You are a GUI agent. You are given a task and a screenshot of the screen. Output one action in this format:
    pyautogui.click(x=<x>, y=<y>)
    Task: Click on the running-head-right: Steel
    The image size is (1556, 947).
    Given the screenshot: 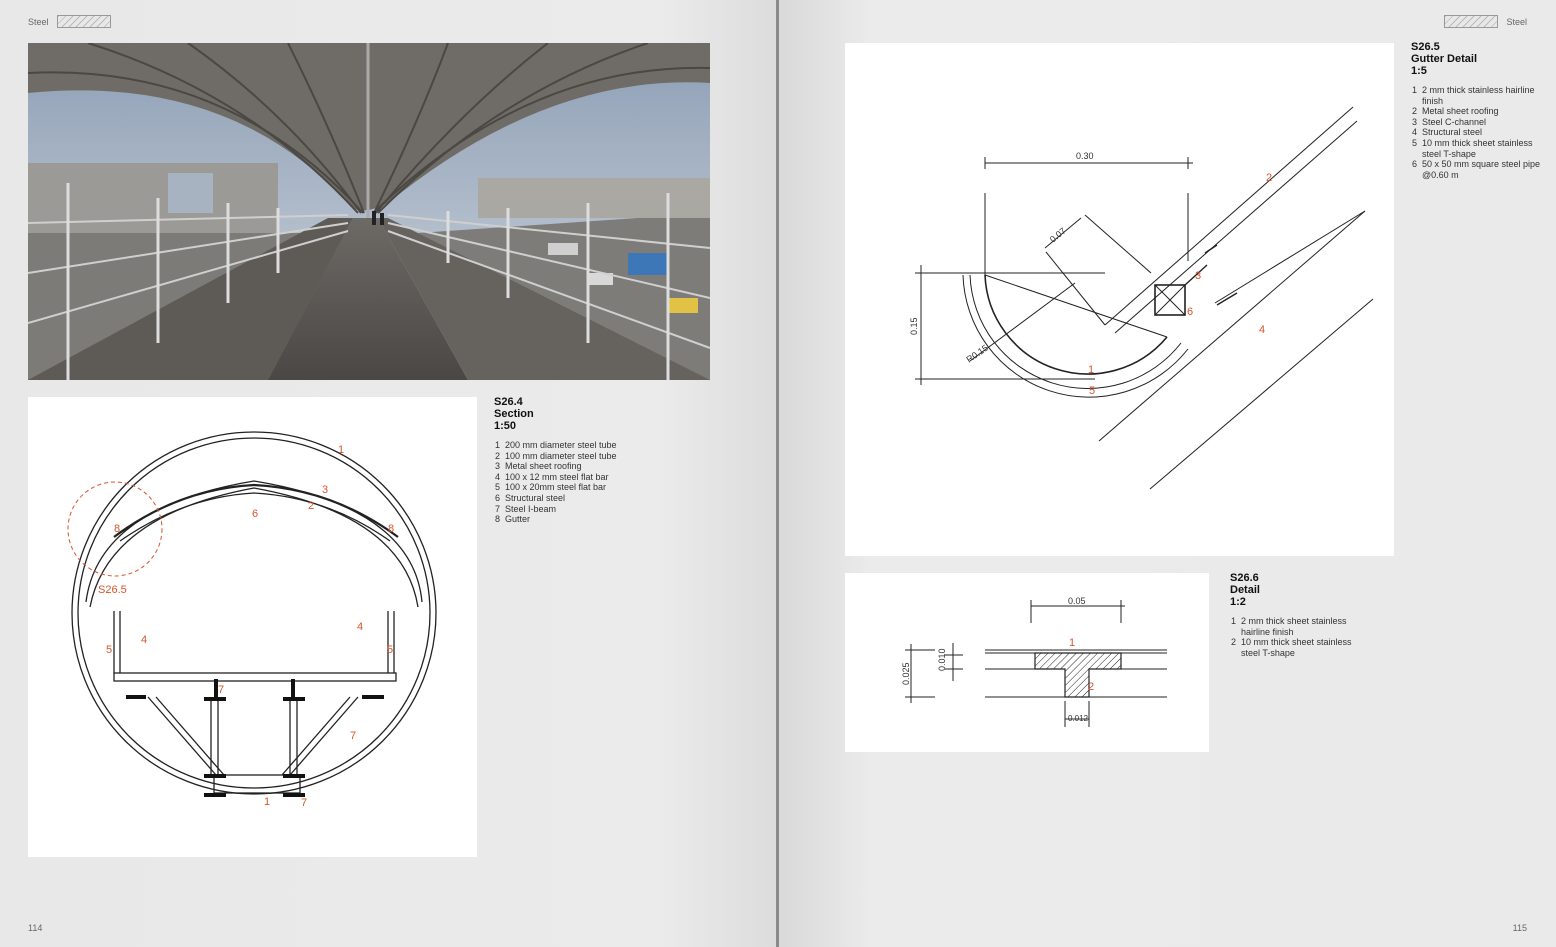 What is the action you would take?
    pyautogui.click(x=1485, y=21)
    